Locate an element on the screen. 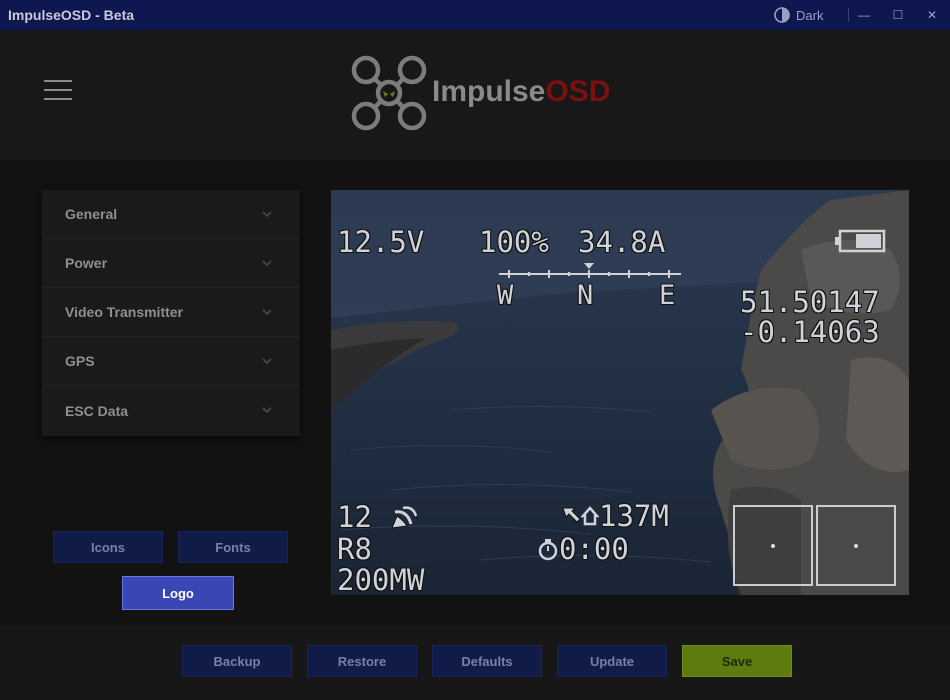 This screenshot has height=700, width=950. osd-compass-n: N is located at coordinates (585, 295).